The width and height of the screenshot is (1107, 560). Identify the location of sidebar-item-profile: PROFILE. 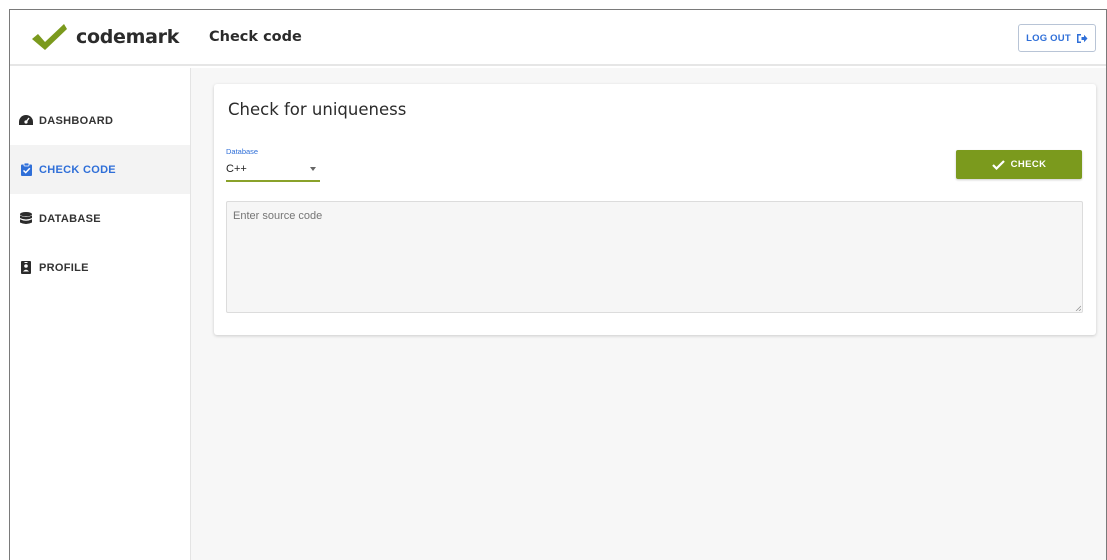
(100, 267).